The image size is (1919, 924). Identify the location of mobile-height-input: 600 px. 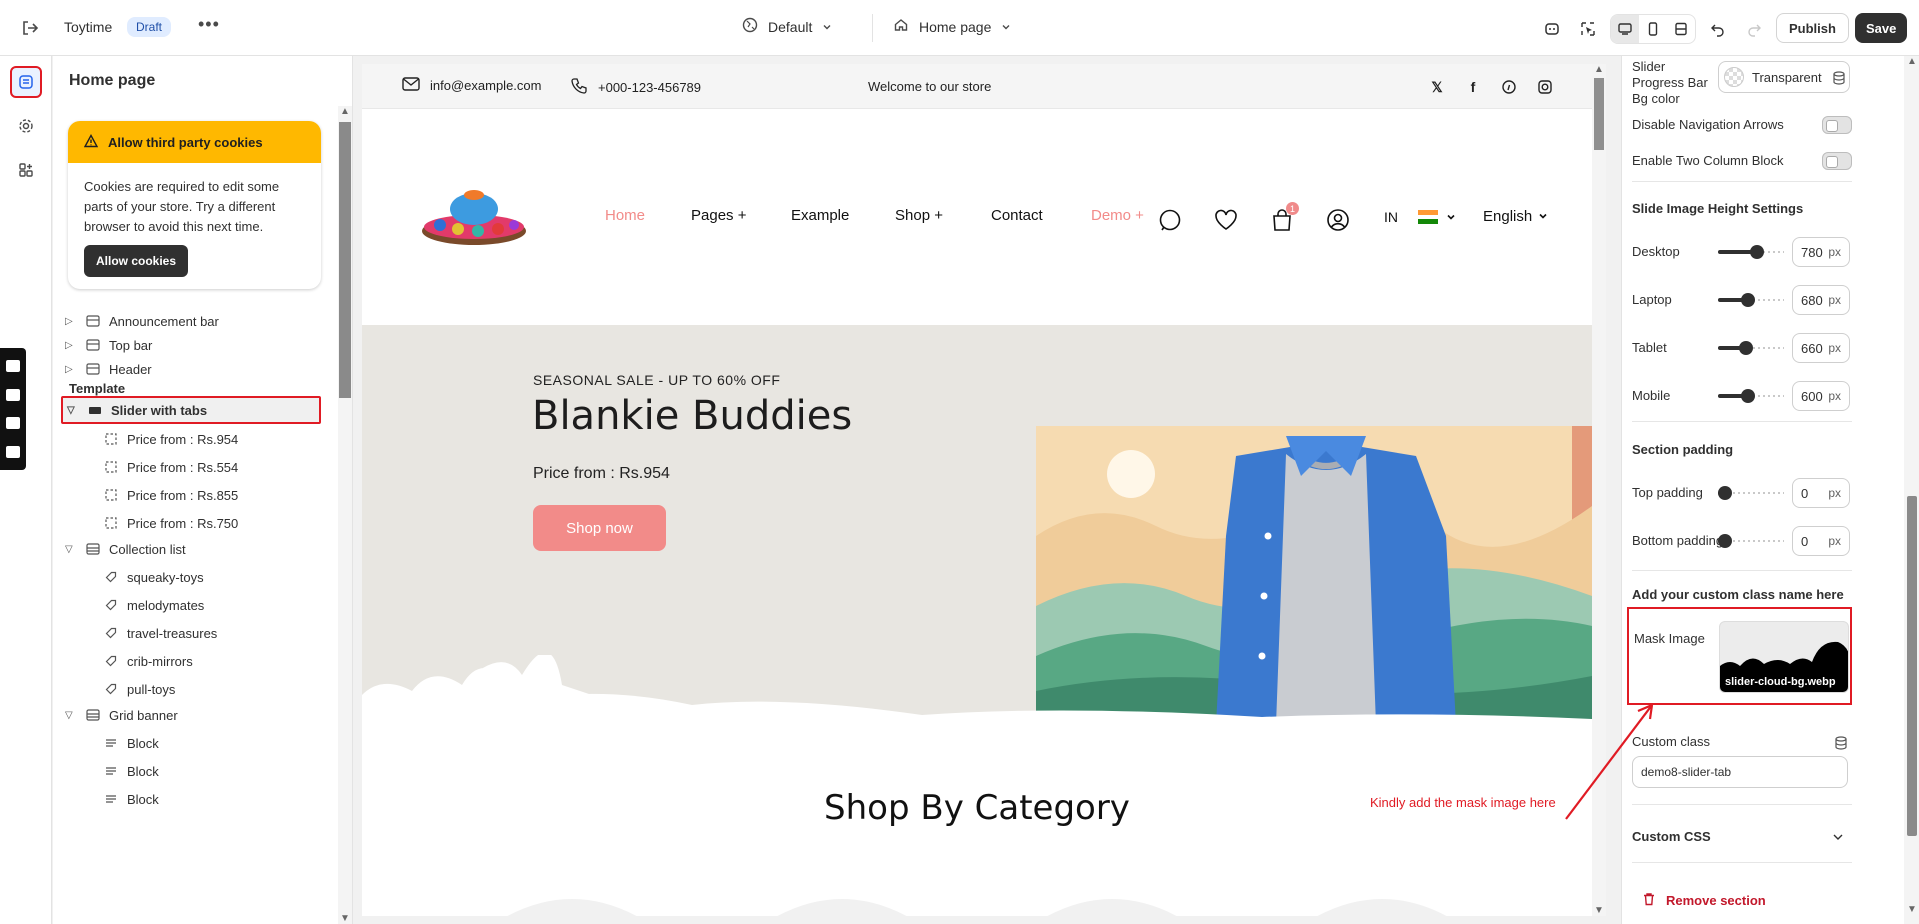
(1821, 396).